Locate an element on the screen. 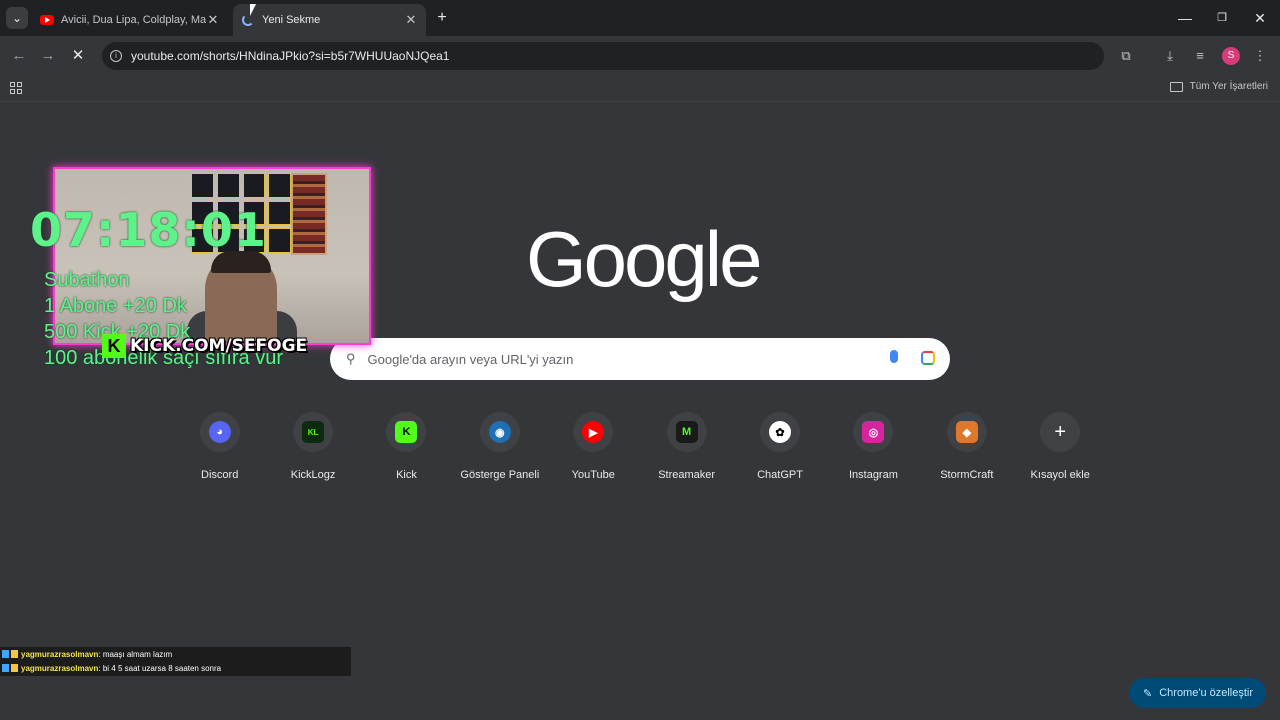  shortcut-tile: ◕ Discord is located at coordinates (219, 450).